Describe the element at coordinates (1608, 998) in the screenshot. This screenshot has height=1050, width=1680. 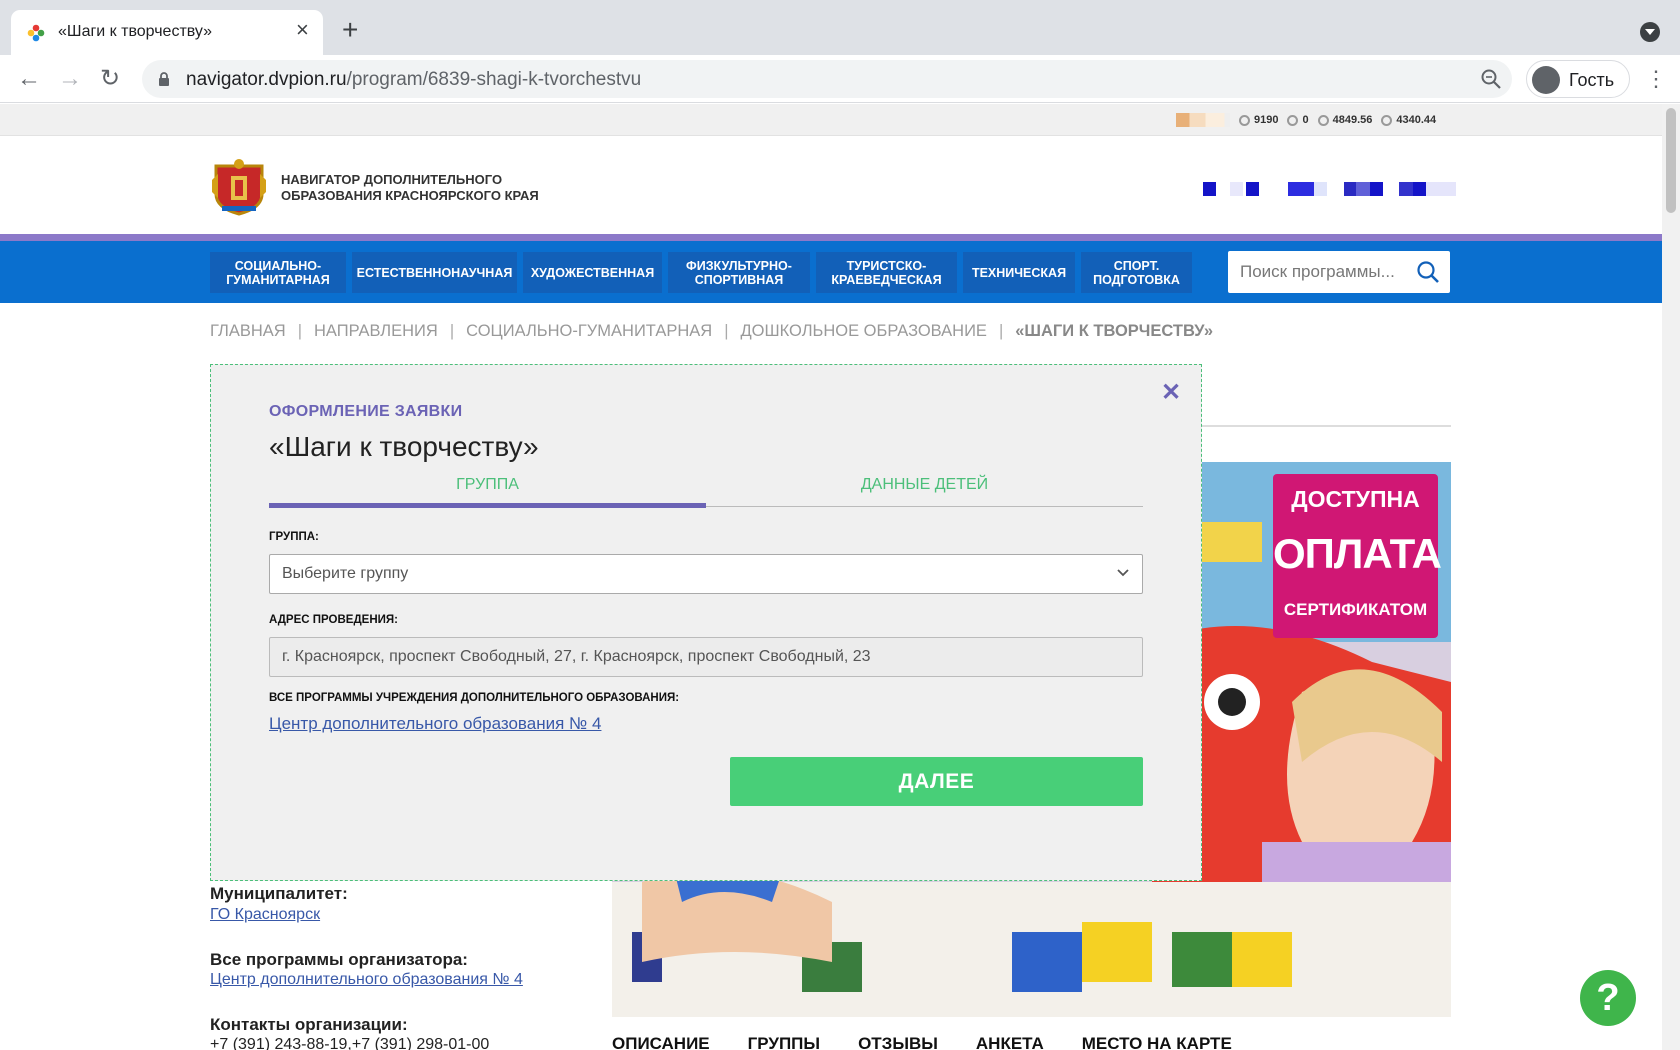
I see `help-icon: ?` at that location.